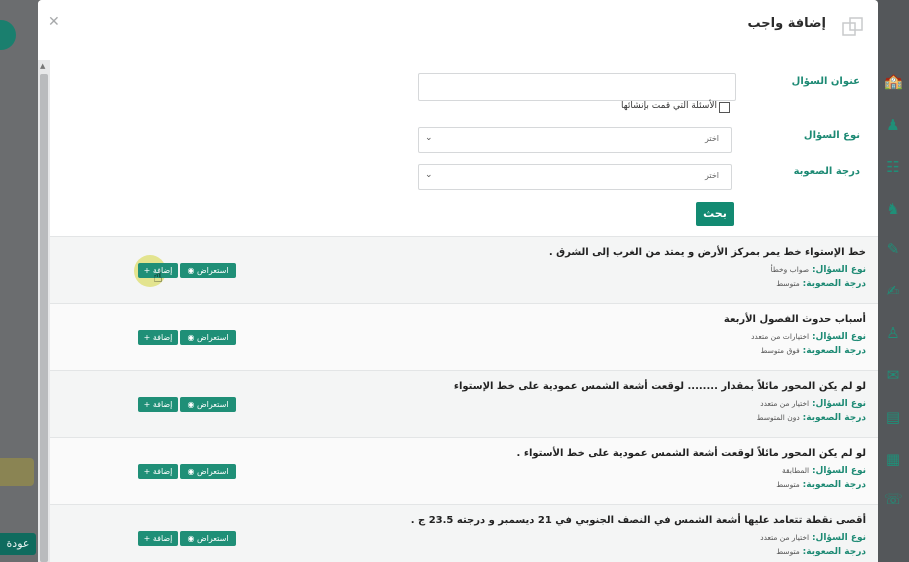  Describe the element at coordinates (54, 22) in the screenshot. I see `close-icon: ✕` at that location.